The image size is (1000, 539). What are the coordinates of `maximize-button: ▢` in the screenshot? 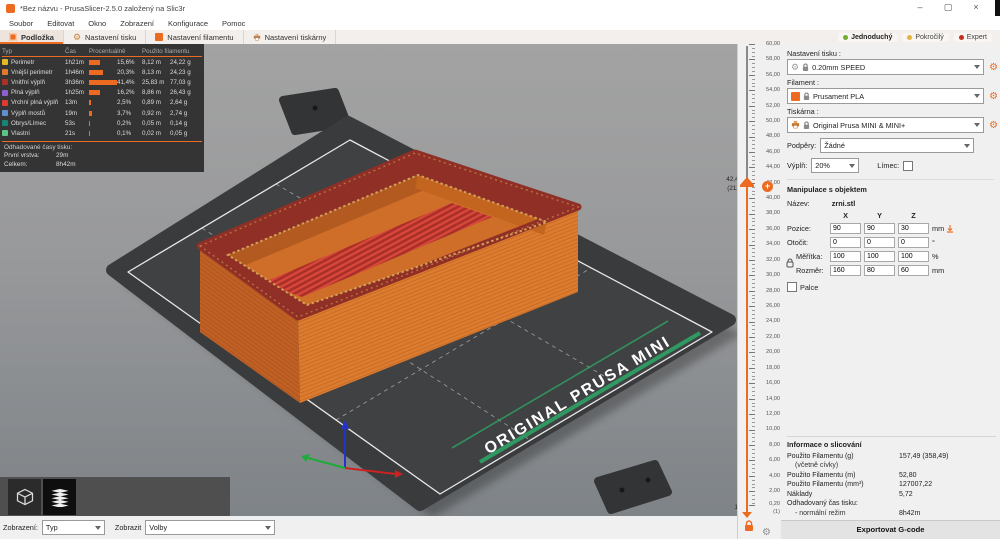 It's located at (948, 8).